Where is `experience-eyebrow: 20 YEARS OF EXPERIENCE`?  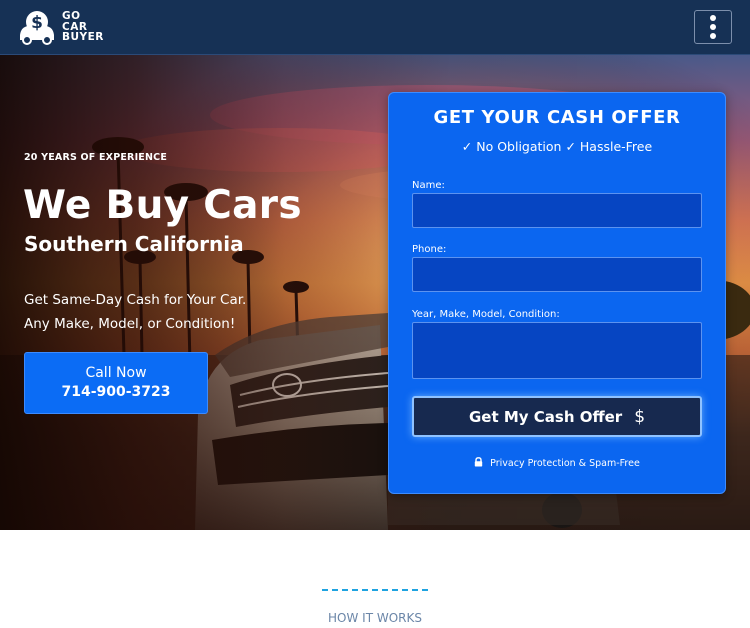 experience-eyebrow: 20 YEARS OF EXPERIENCE is located at coordinates (96, 157).